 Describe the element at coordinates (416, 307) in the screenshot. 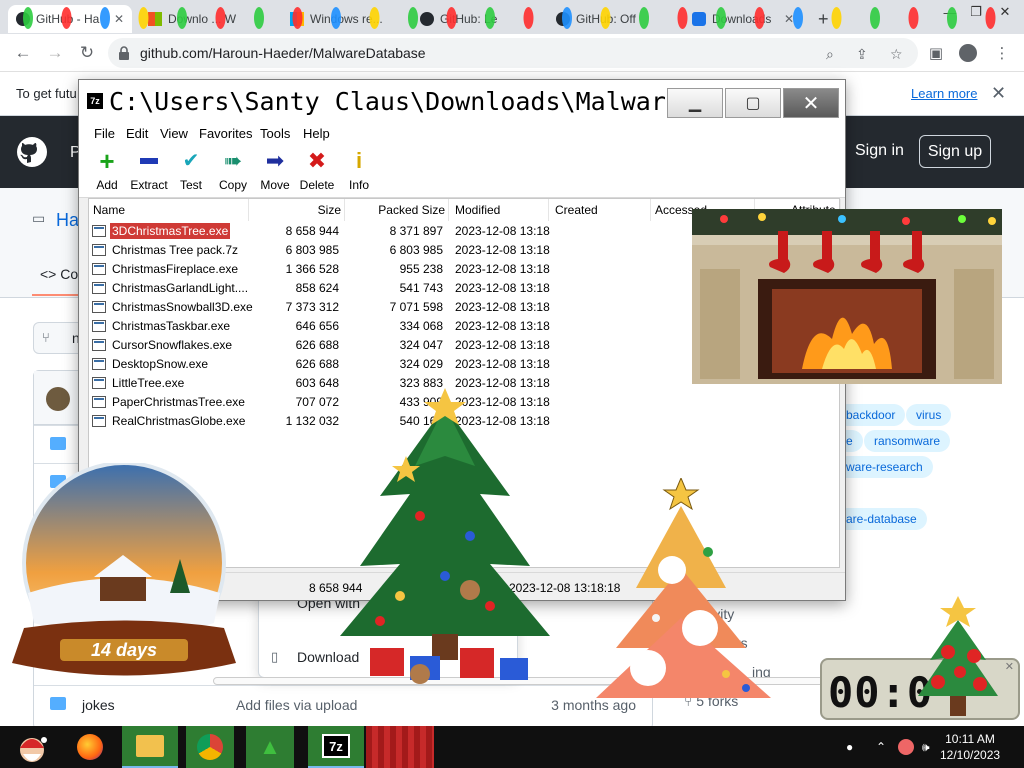

I see `file-packed-size: 7 071 598` at that location.